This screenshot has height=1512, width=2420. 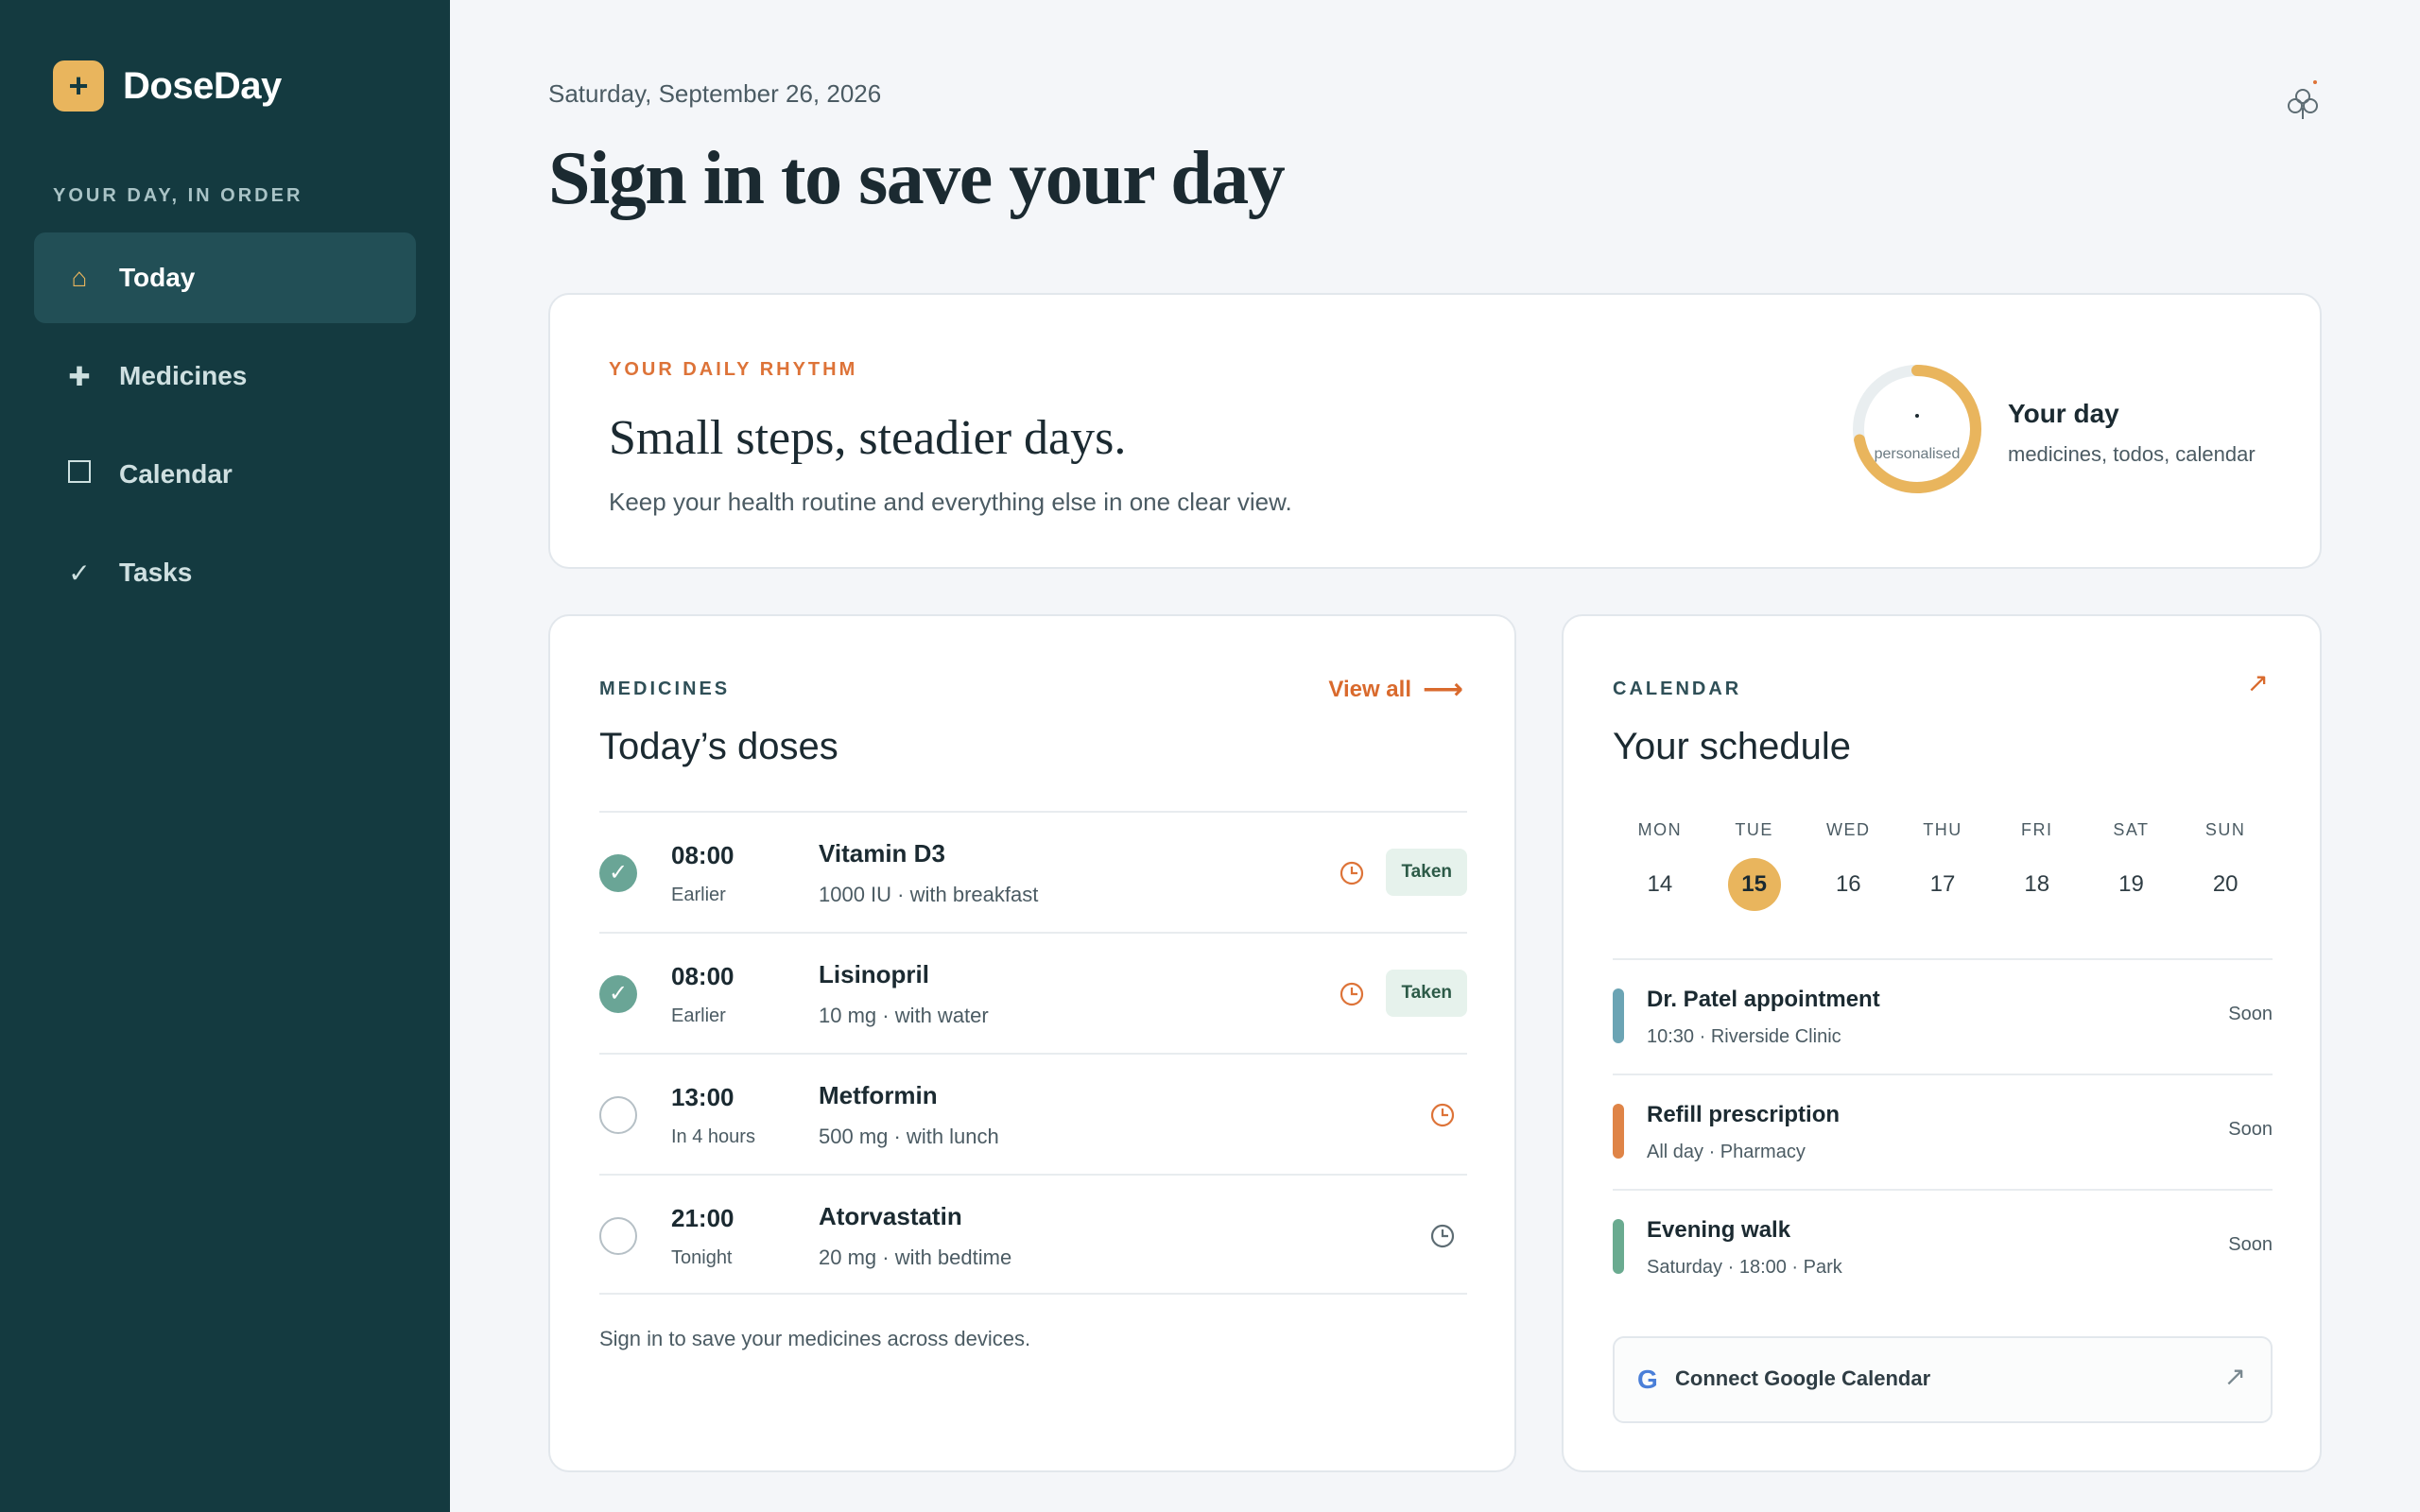 I want to click on arrow-right-icon: ⟶, so click(x=1442, y=689).